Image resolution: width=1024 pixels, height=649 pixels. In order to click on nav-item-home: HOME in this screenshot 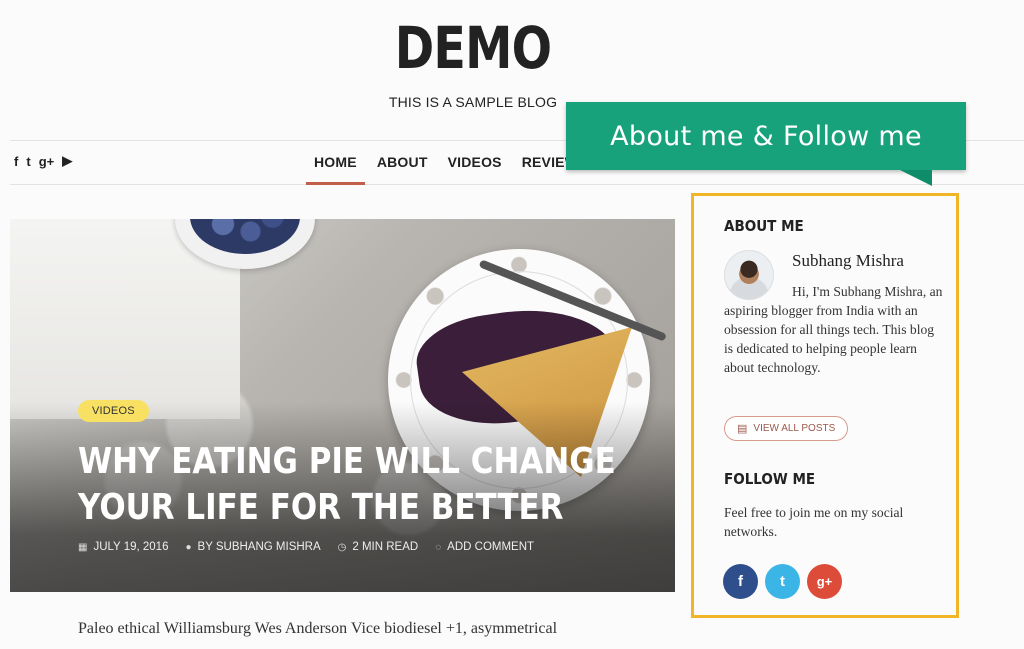, I will do `click(335, 169)`.